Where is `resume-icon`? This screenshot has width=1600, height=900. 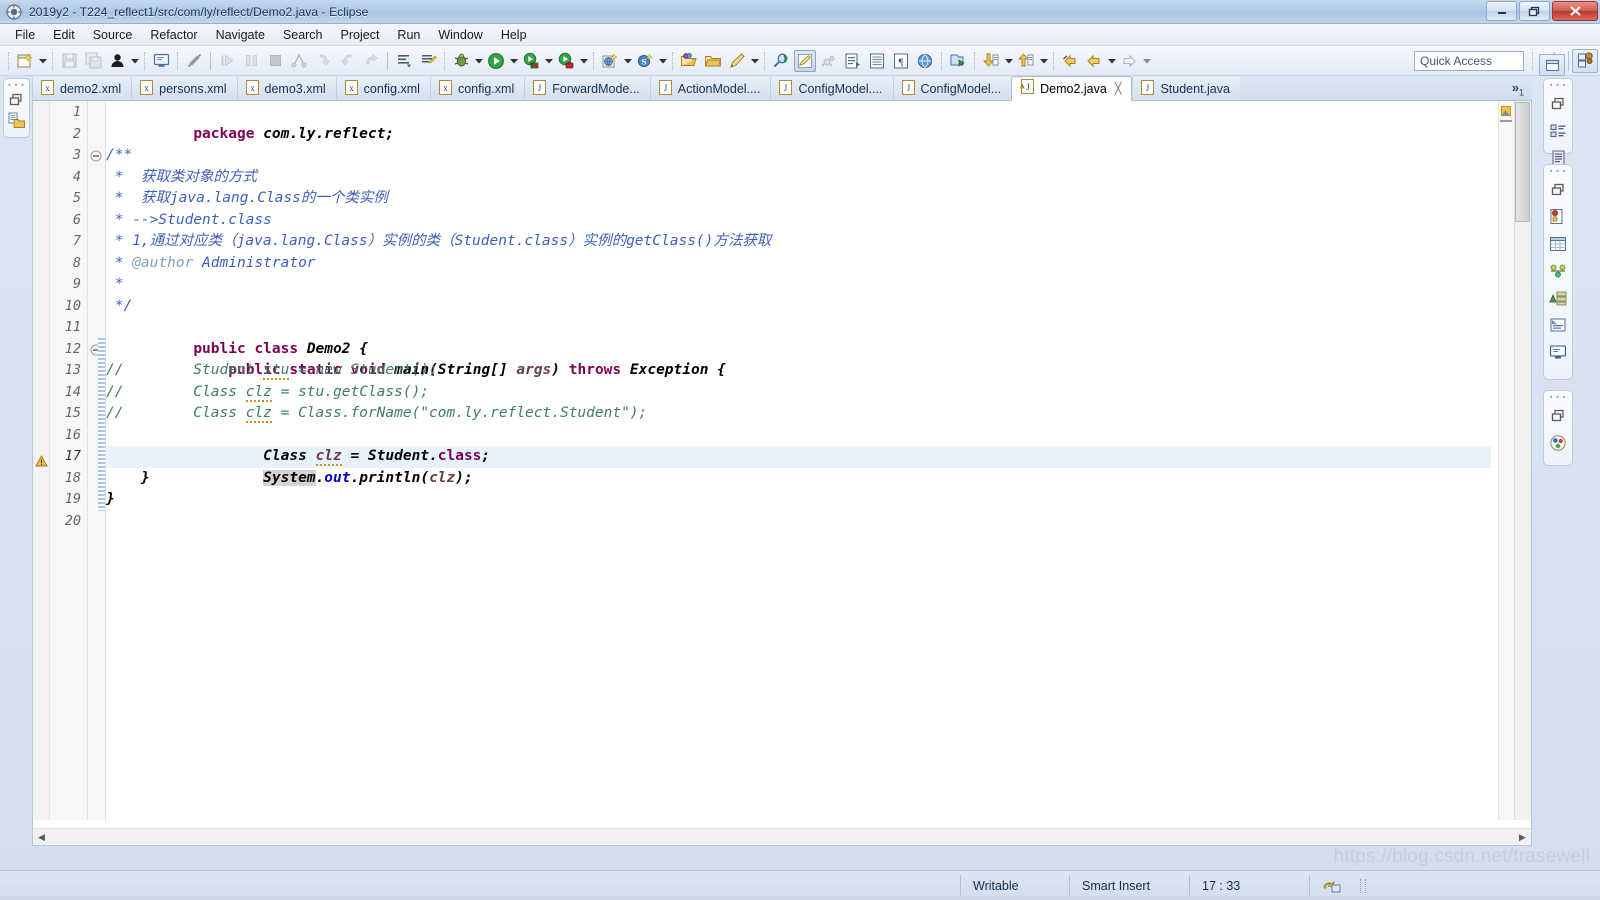 resume-icon is located at coordinates (227, 61).